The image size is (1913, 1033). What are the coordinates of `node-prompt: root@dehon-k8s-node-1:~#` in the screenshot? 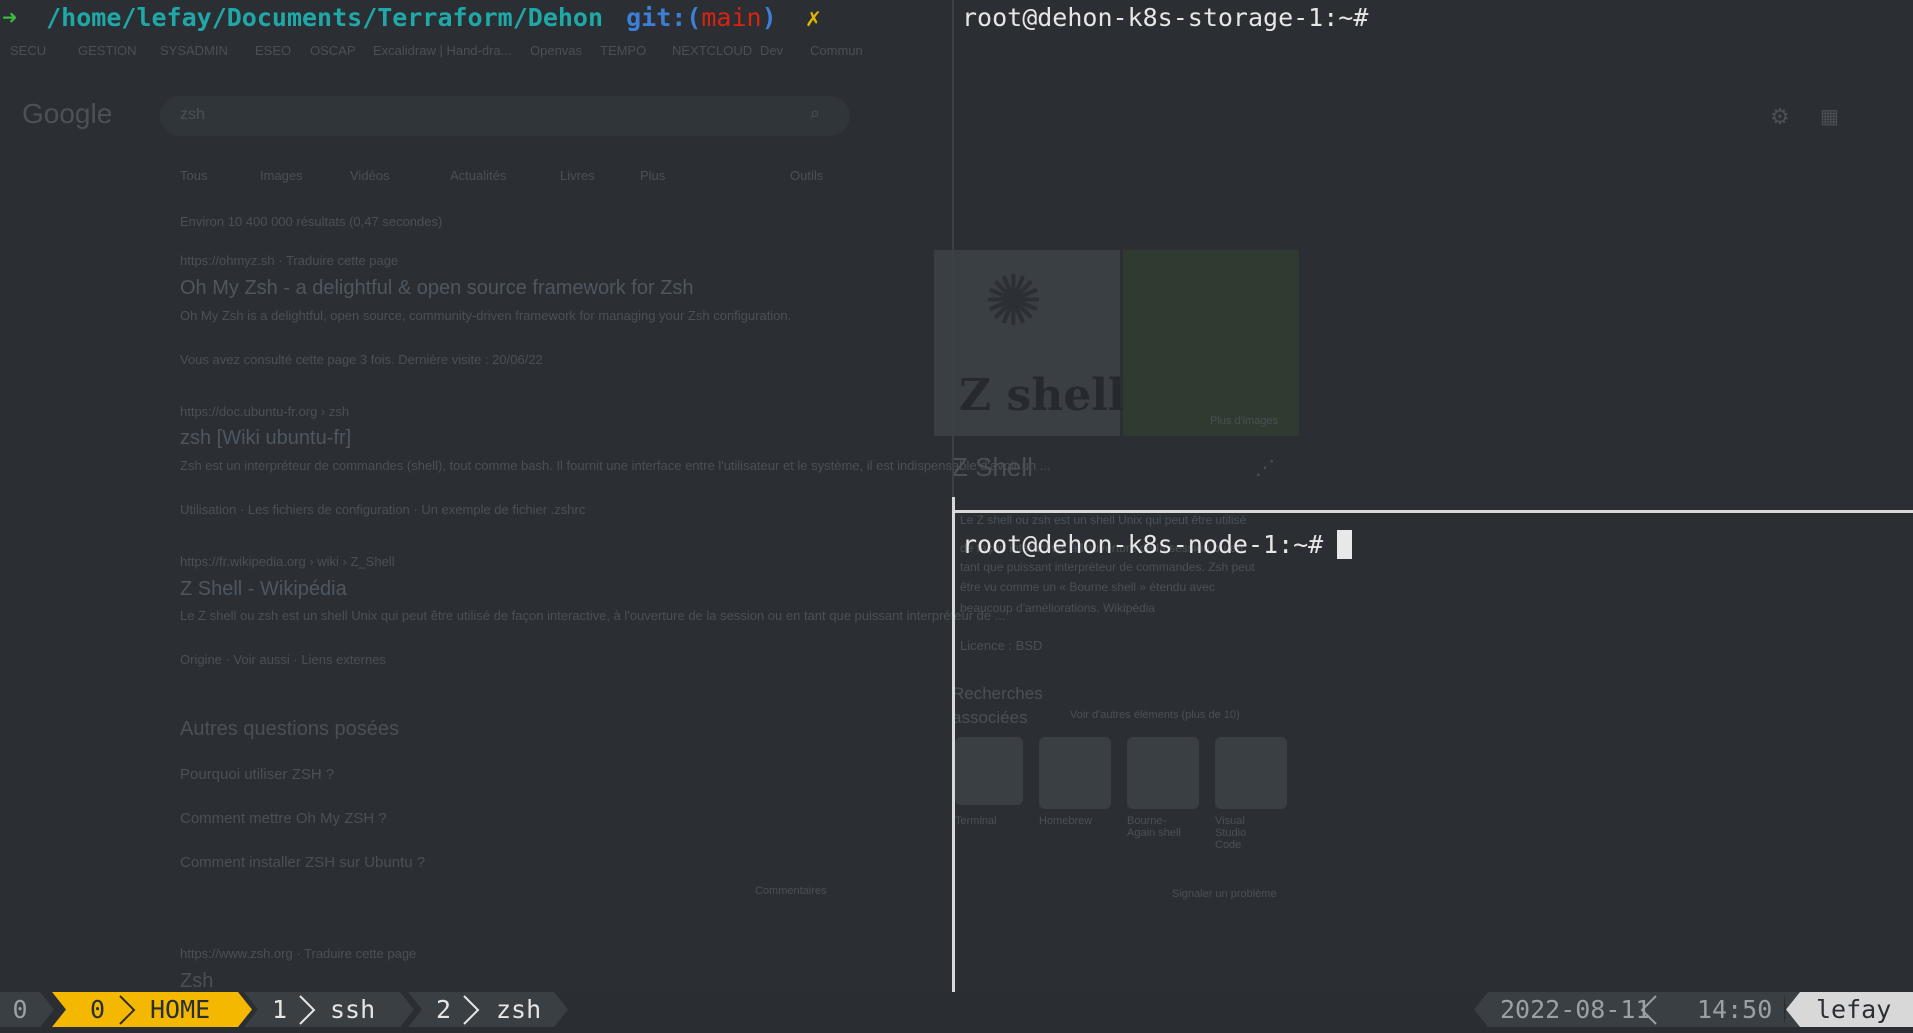 It's located at (1143, 544).